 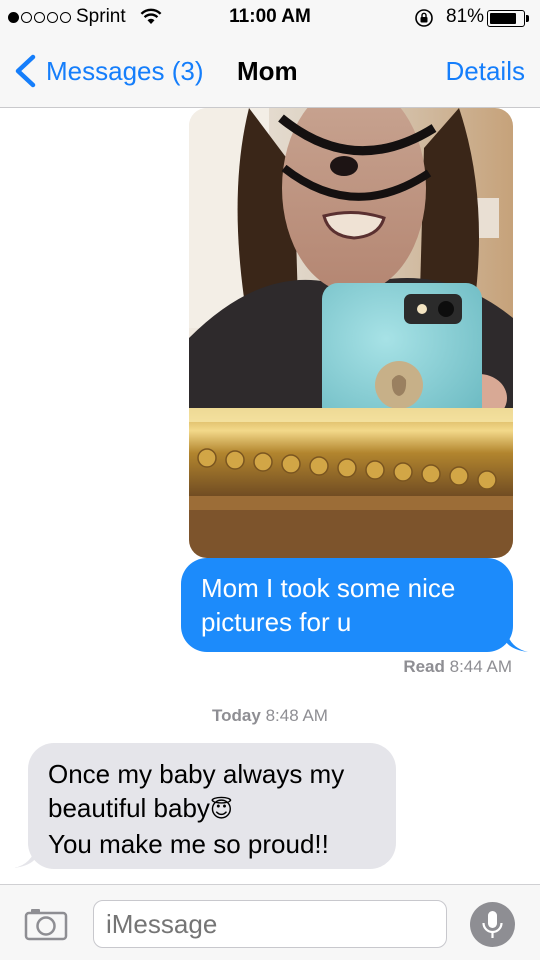 What do you see at coordinates (424, 666) in the screenshot?
I see `read-label: Read` at bounding box center [424, 666].